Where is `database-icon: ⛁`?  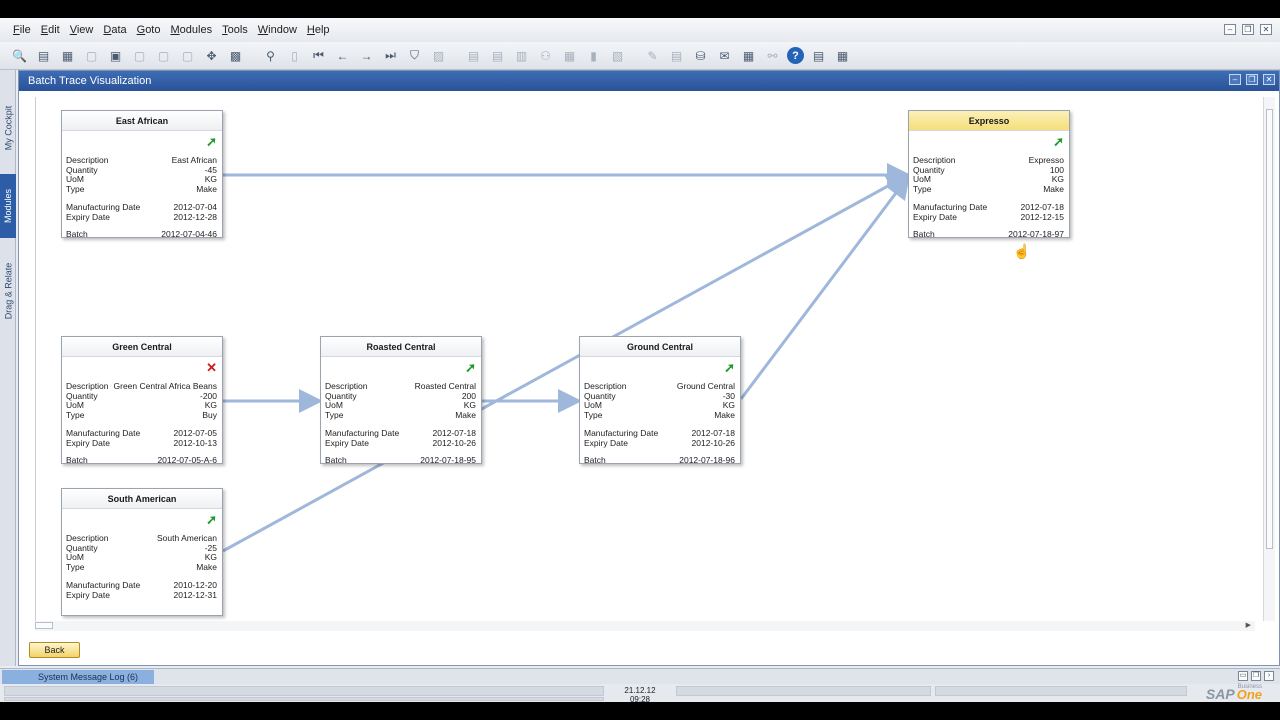 database-icon: ⛁ is located at coordinates (700, 55).